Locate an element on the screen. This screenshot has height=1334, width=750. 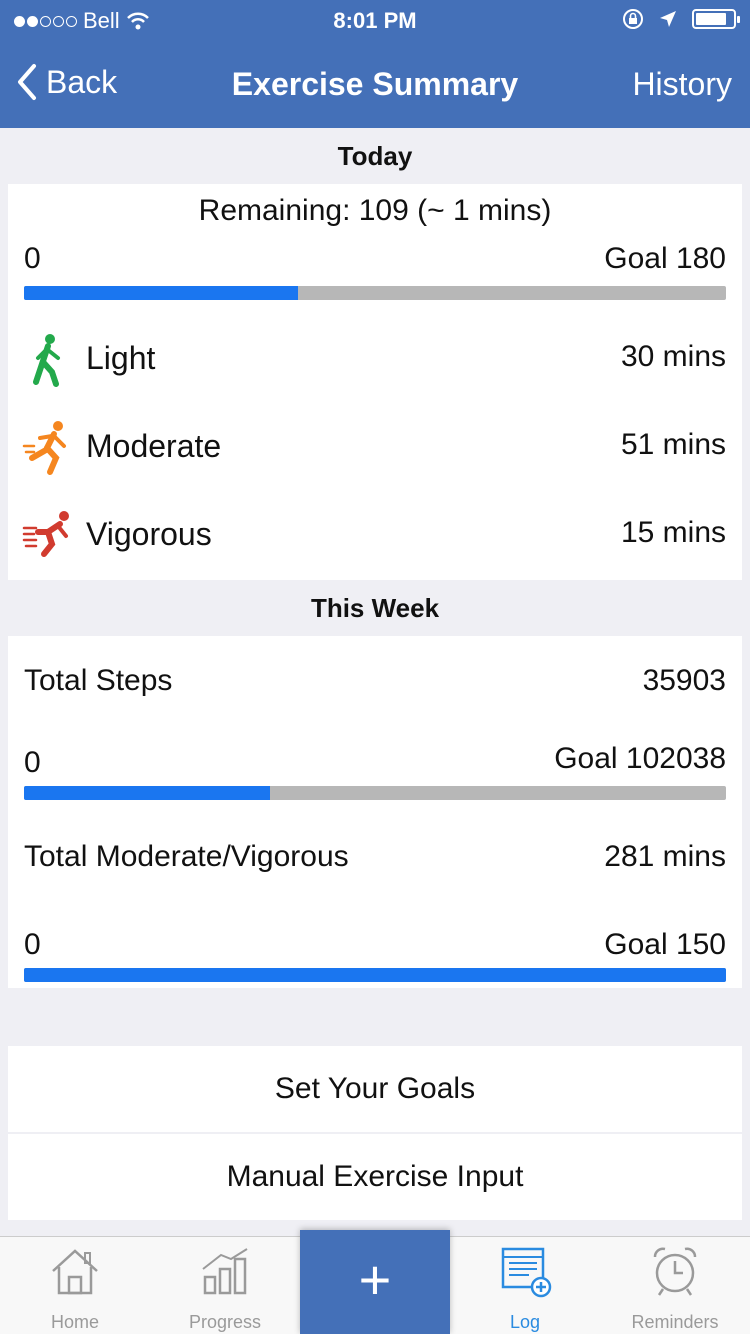
tab-reminders: Reminders is located at coordinates (675, 1285).